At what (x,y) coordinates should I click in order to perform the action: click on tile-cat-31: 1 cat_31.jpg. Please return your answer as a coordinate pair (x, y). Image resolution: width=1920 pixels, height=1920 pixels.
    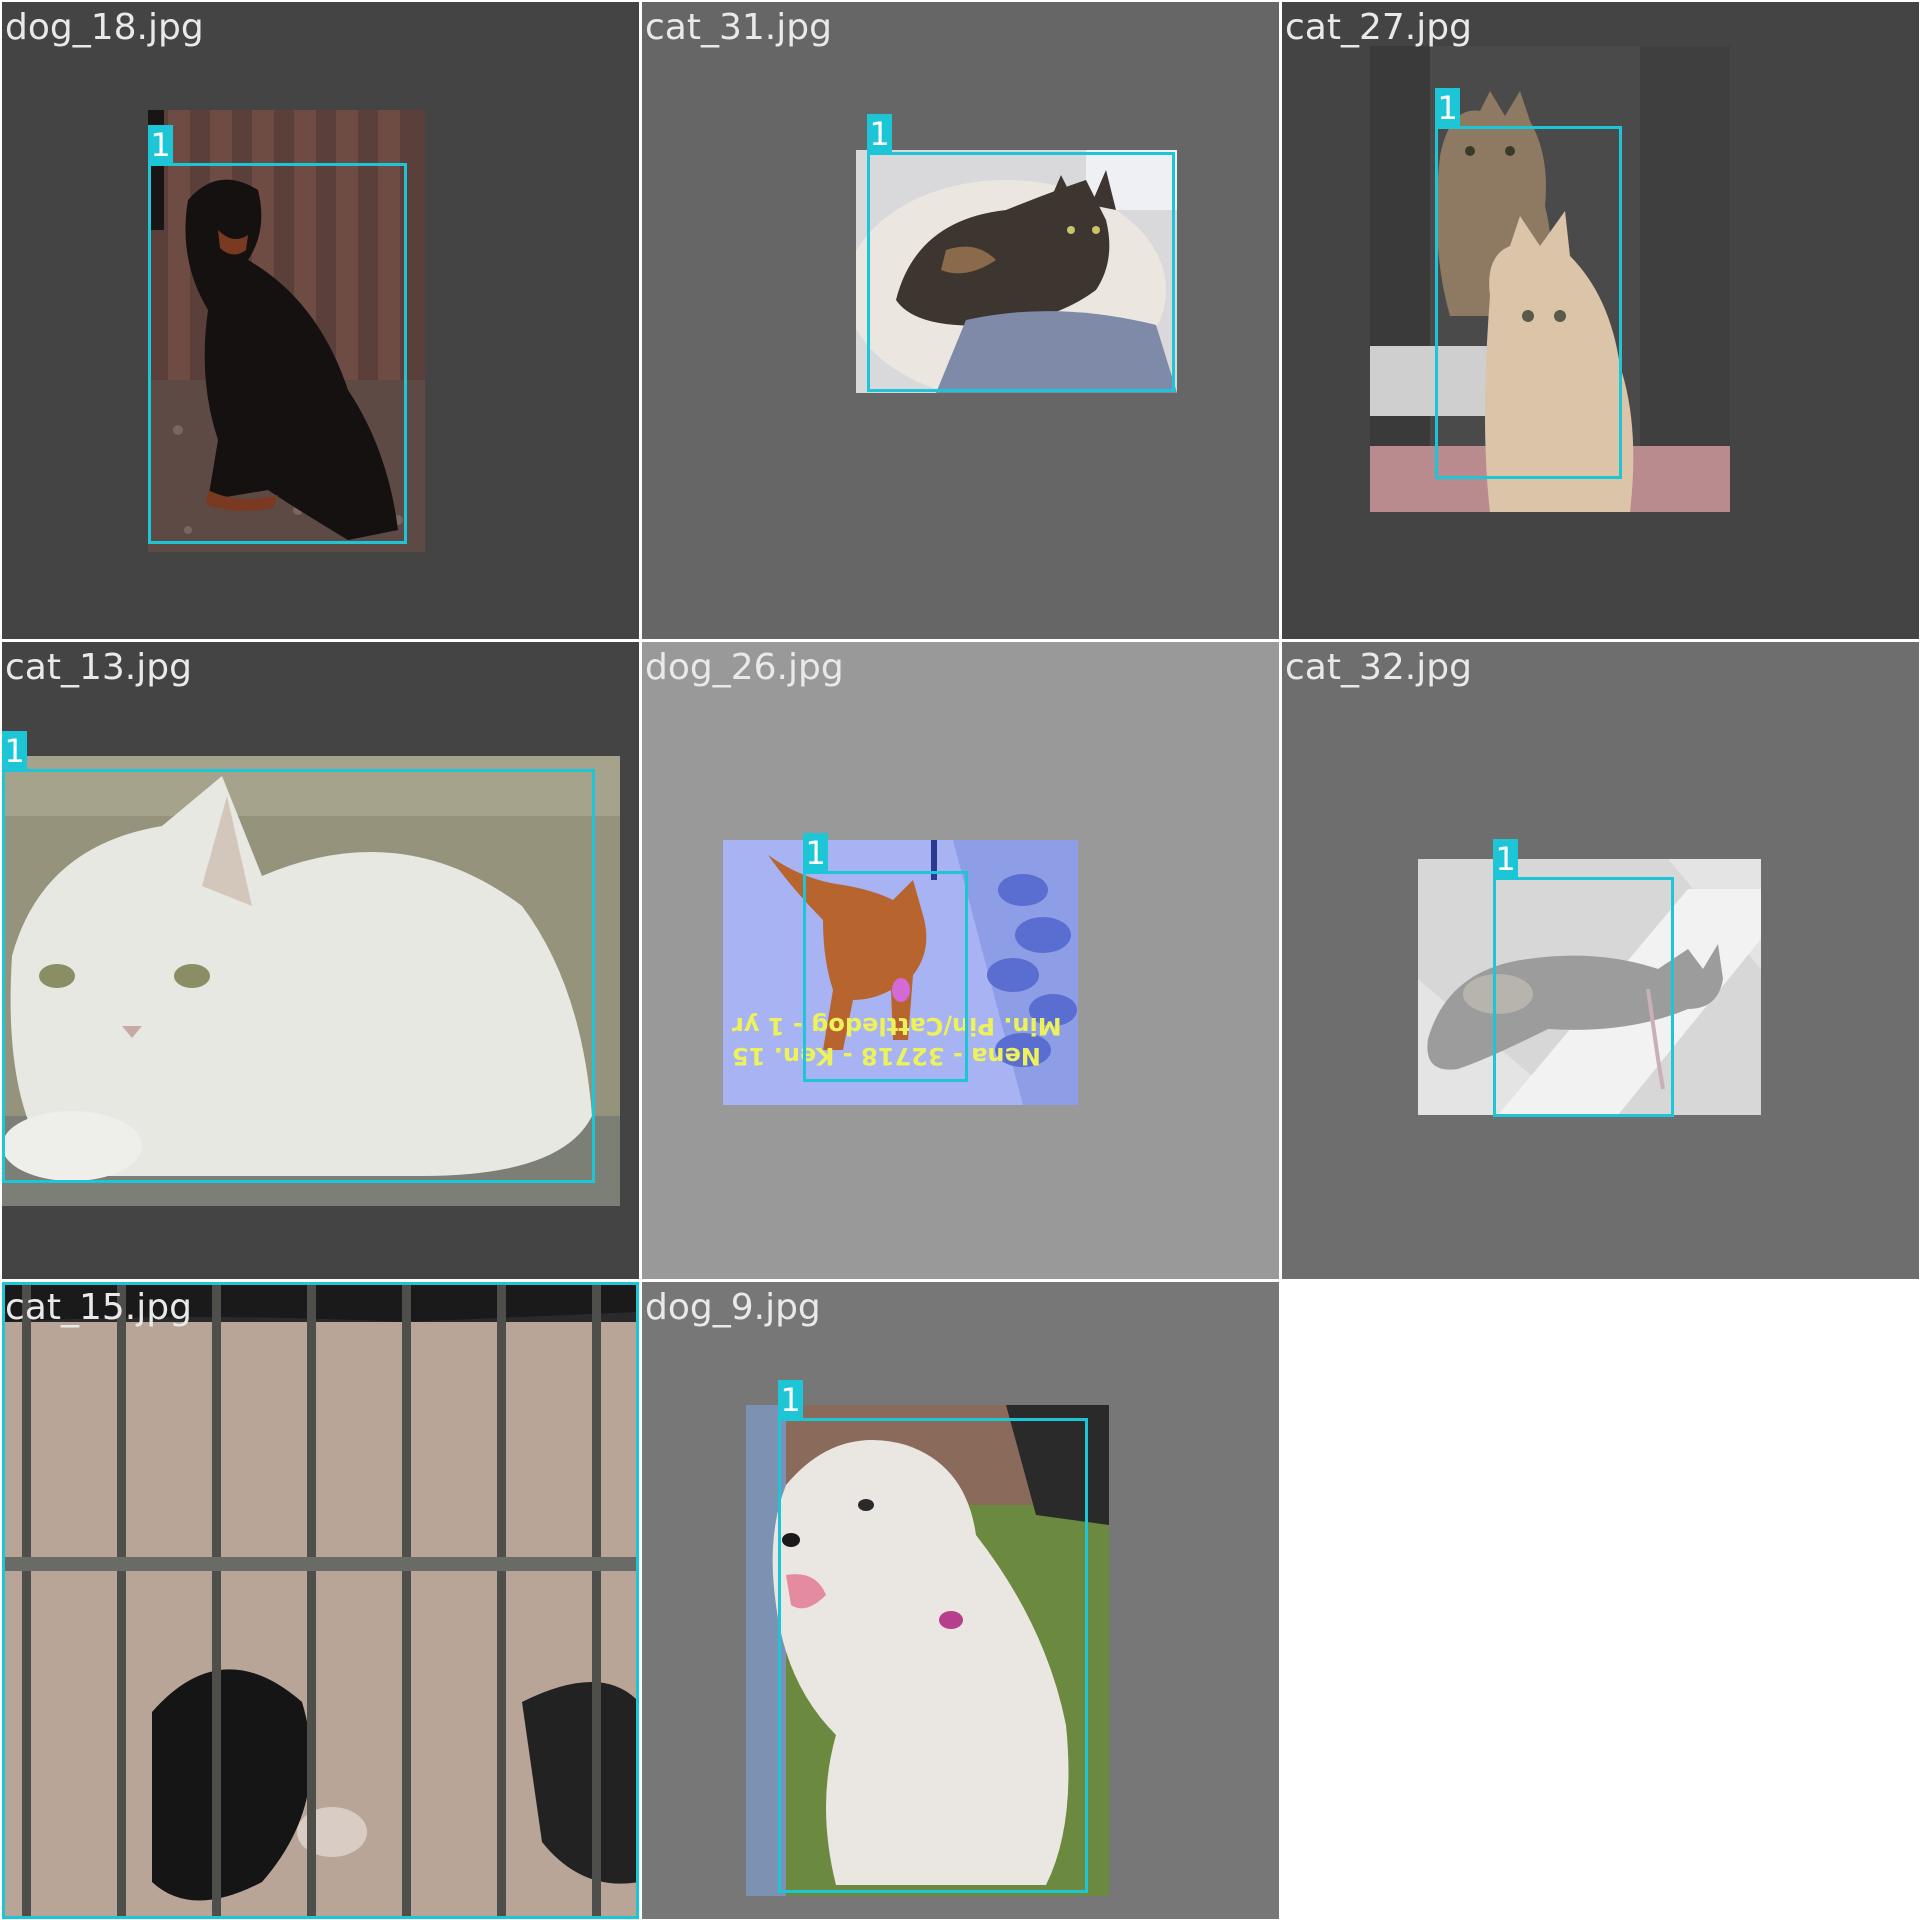
    Looking at the image, I should click on (960, 320).